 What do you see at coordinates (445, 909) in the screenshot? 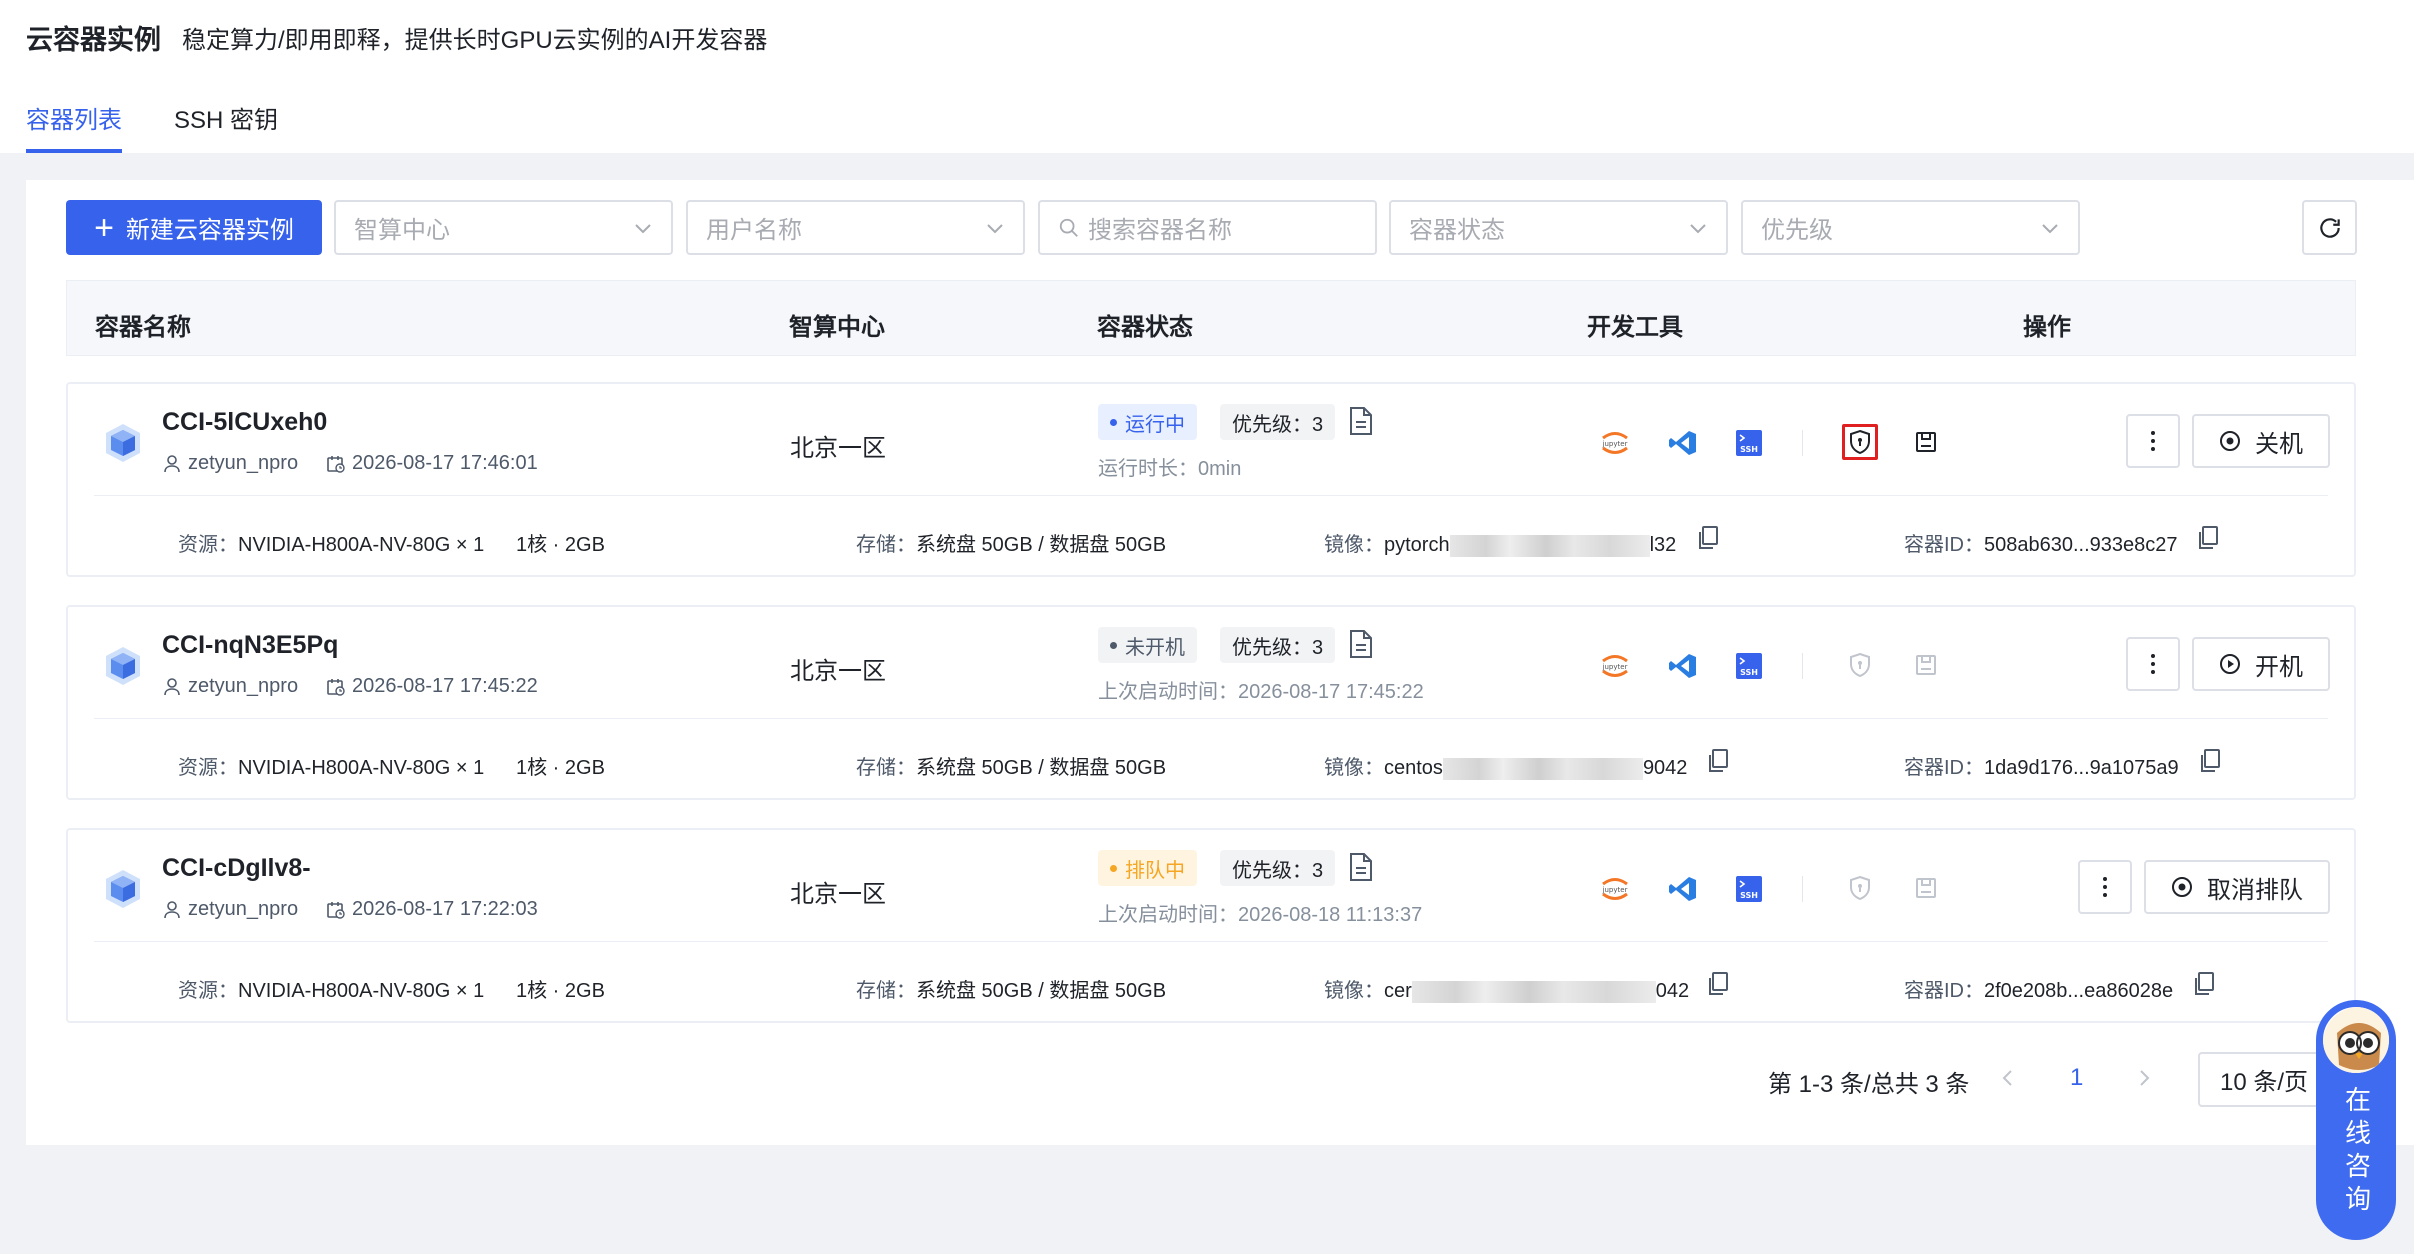
I see `created-time-value: 2026-08-17 17:22:03` at bounding box center [445, 909].